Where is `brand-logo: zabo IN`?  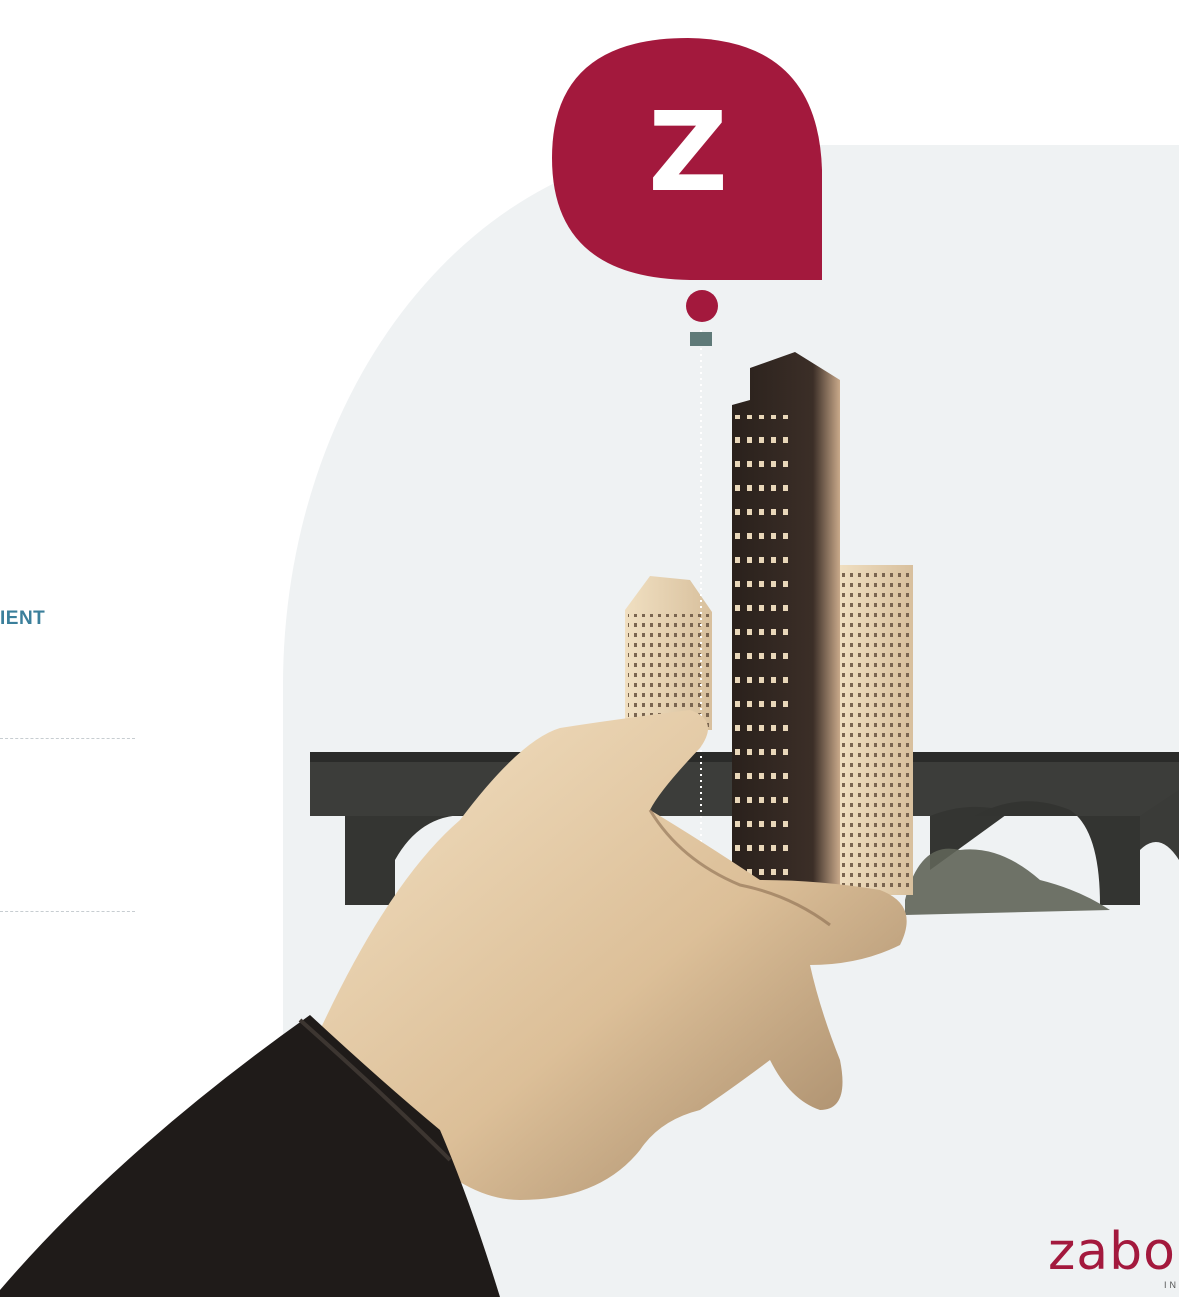 brand-logo: zabo IN is located at coordinates (1109, 1262).